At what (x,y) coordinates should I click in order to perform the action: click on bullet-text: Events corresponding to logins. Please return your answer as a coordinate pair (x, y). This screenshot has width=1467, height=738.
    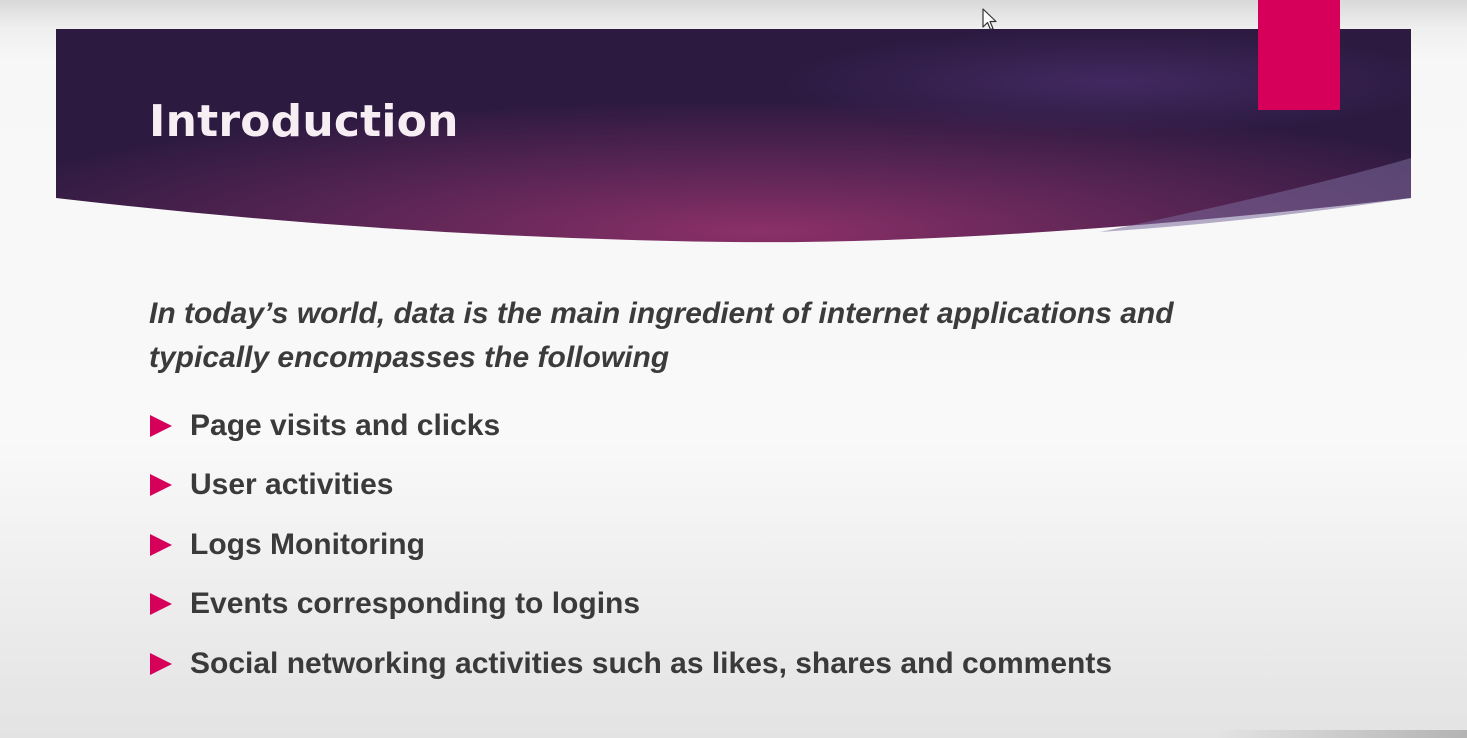
    Looking at the image, I should click on (415, 604).